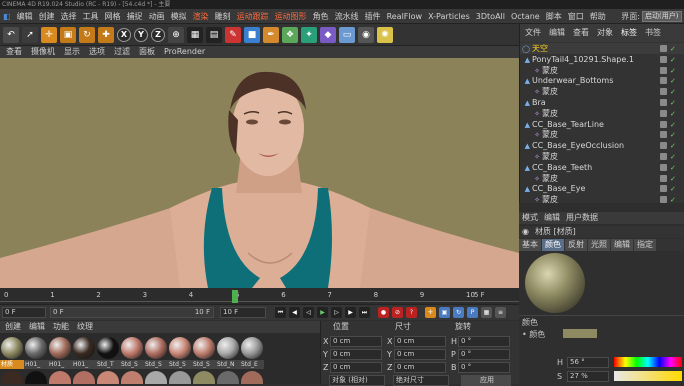  What do you see at coordinates (141, 34) in the screenshot?
I see `y-axis-button: Y` at bounding box center [141, 34].